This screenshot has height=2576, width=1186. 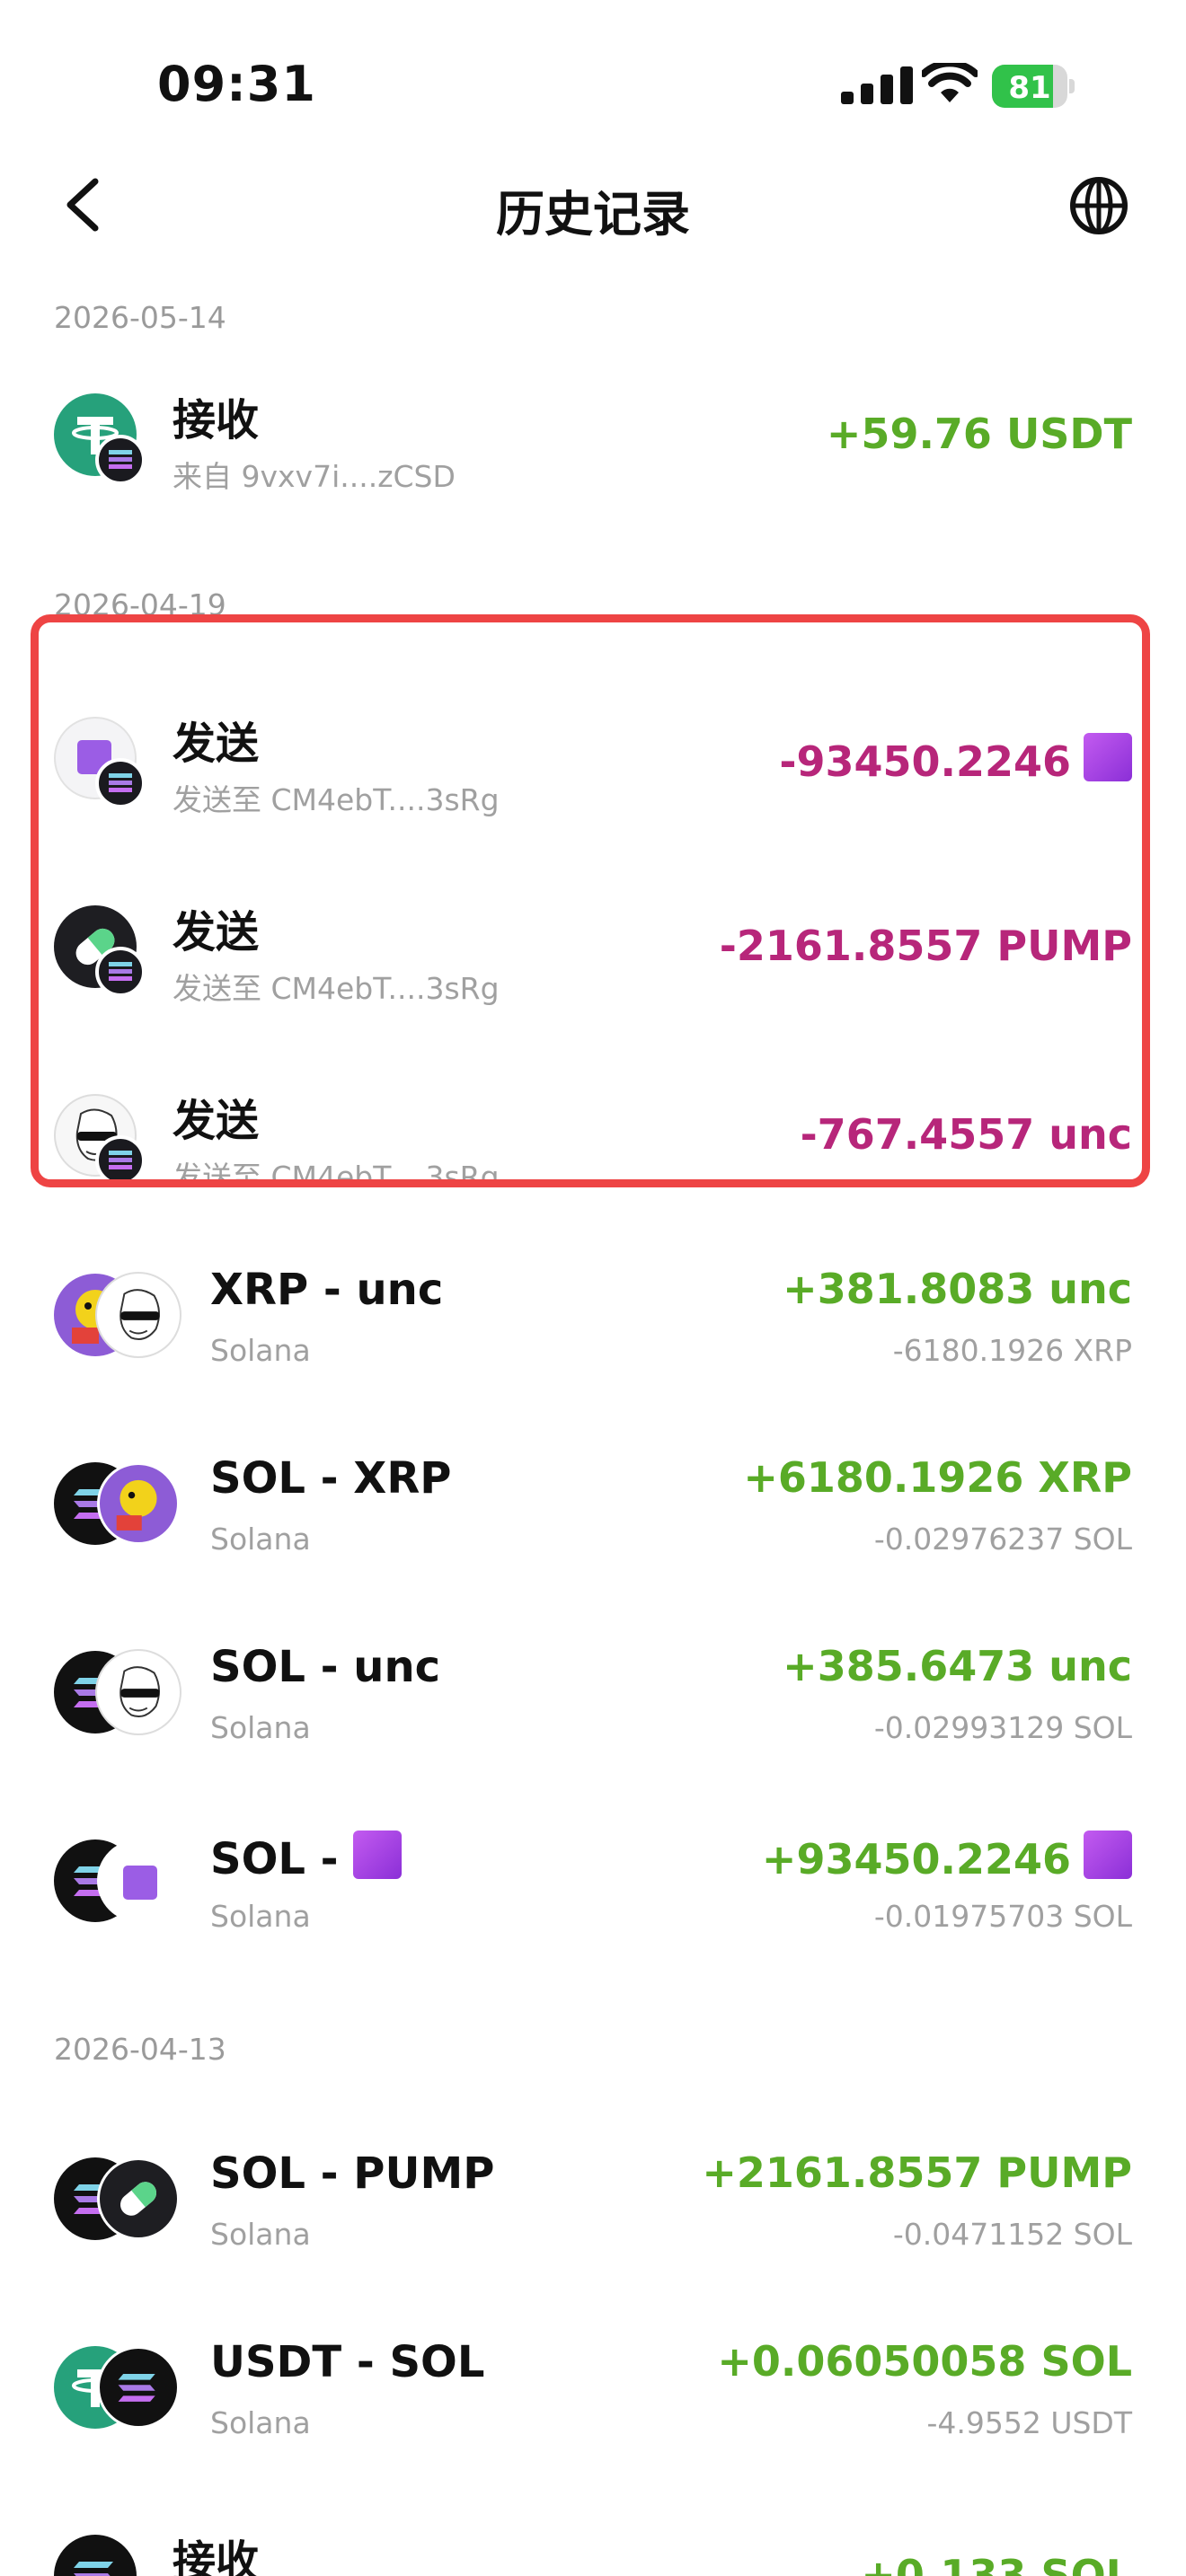 I want to click on tx-amount: +385.6473 unc, so click(x=957, y=1666).